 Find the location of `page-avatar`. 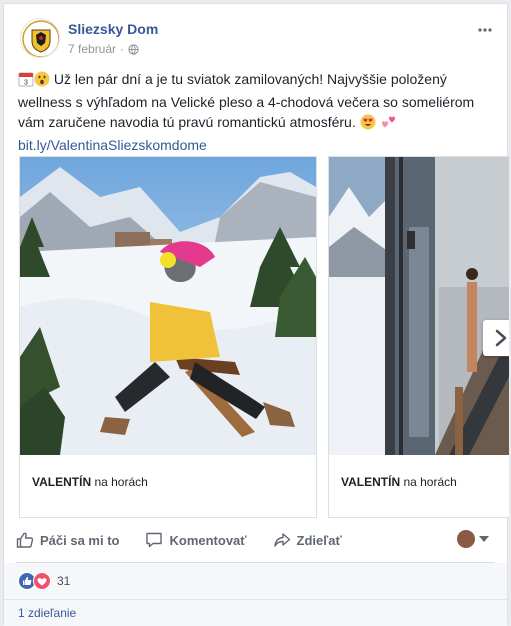

page-avatar is located at coordinates (40, 38).